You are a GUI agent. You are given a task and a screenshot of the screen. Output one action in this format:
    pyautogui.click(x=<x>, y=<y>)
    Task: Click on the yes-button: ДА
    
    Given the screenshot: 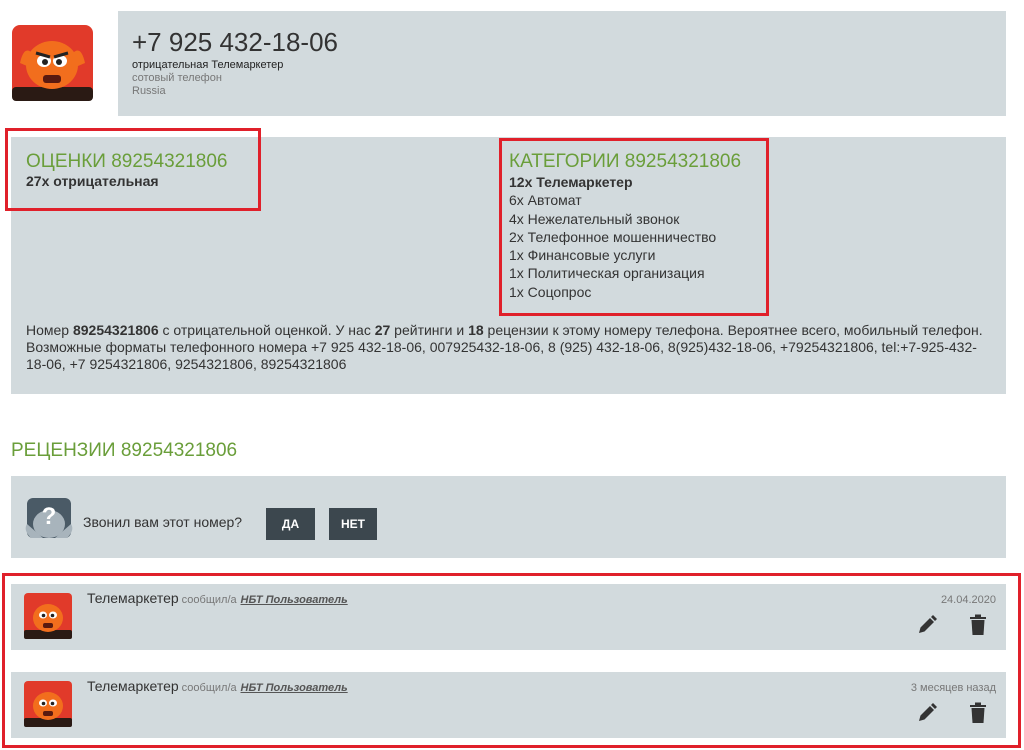 What is the action you would take?
    pyautogui.click(x=290, y=524)
    